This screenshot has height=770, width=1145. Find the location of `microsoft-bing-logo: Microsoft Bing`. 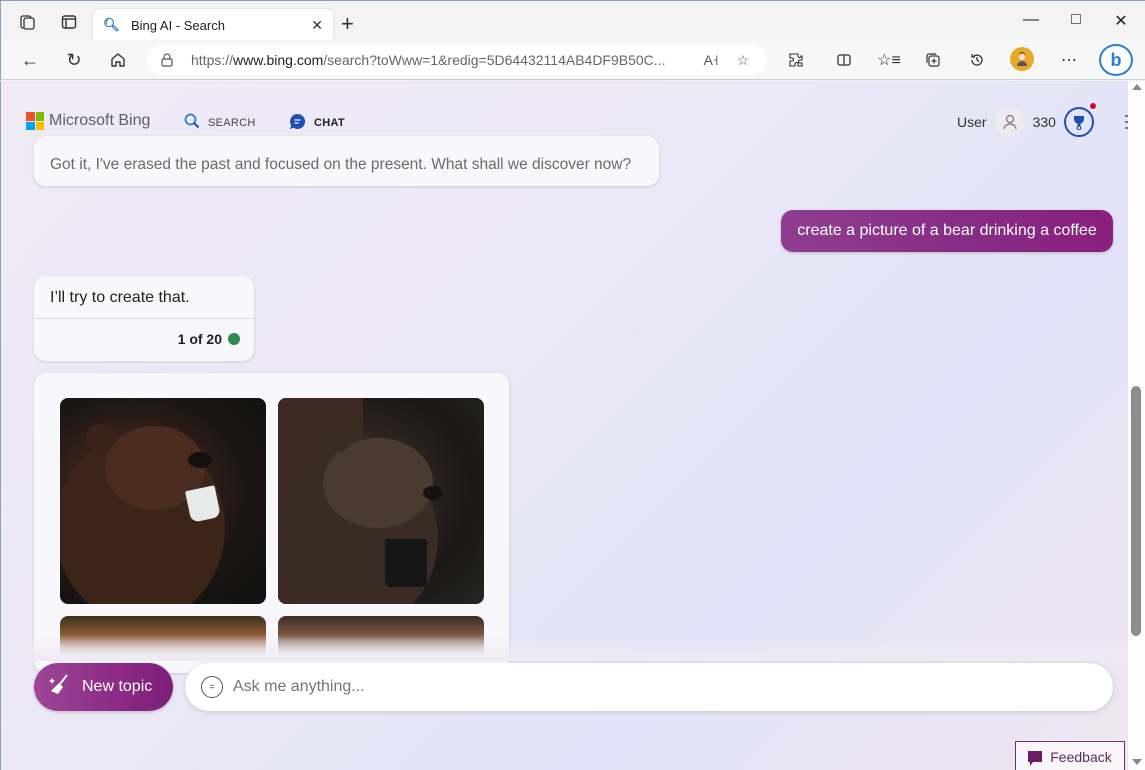

microsoft-bing-logo: Microsoft Bing is located at coordinates (88, 121).